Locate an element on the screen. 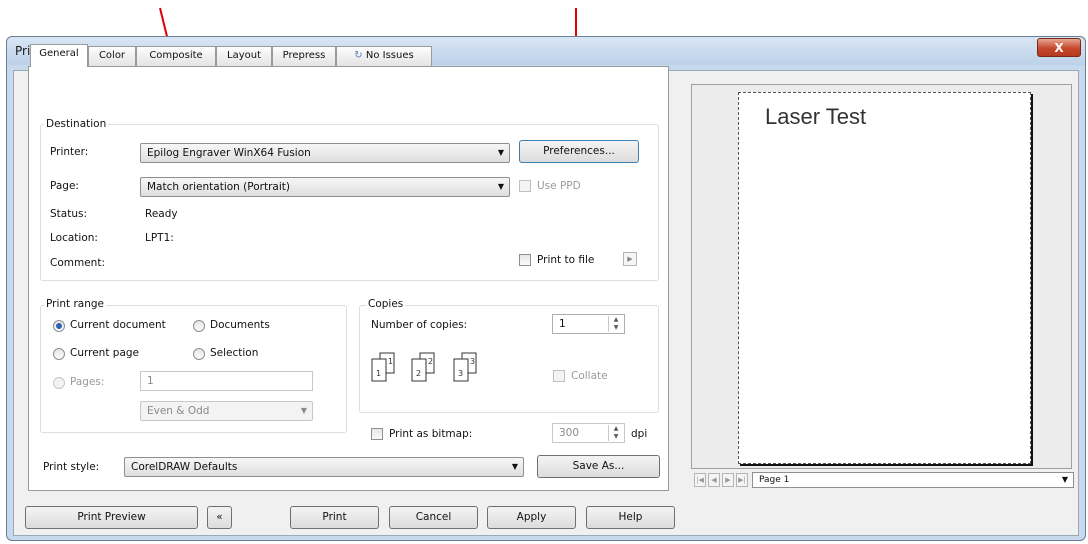 The image size is (1088, 544). number-of-copies-label: Number of copies: is located at coordinates (419, 325).